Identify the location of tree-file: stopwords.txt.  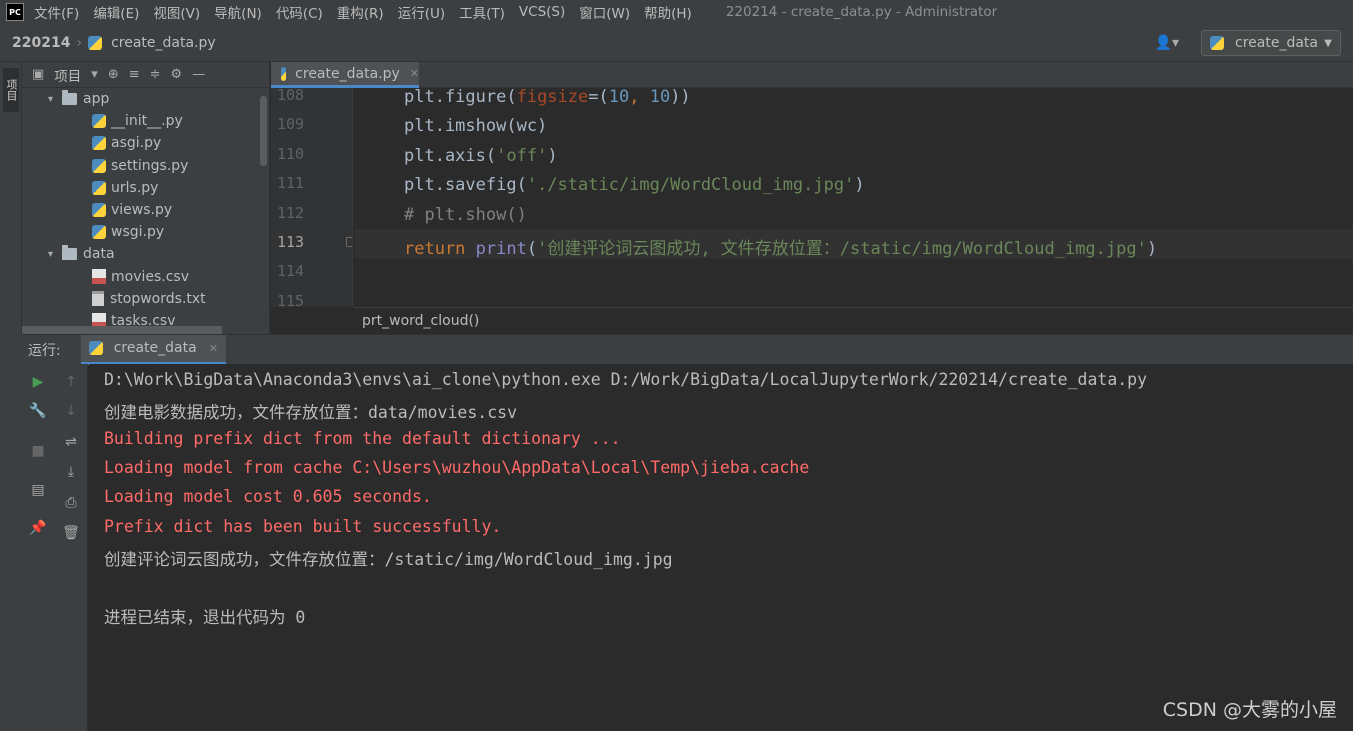
(145, 299).